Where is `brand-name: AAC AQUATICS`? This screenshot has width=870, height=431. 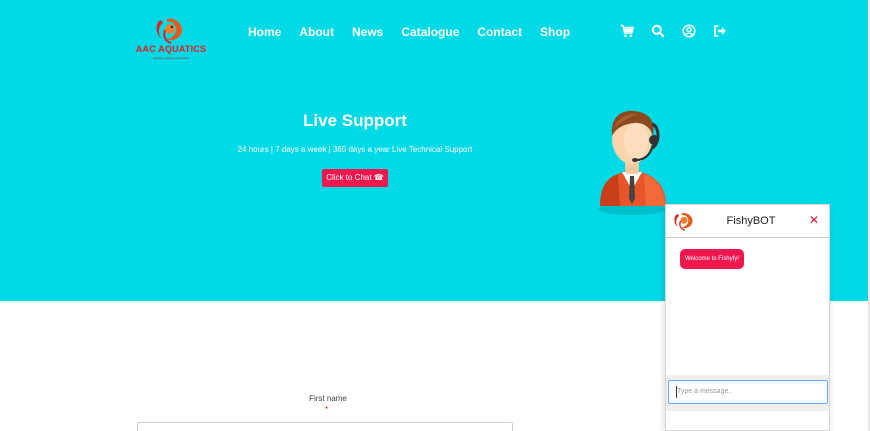 brand-name: AAC AQUATICS is located at coordinates (171, 49).